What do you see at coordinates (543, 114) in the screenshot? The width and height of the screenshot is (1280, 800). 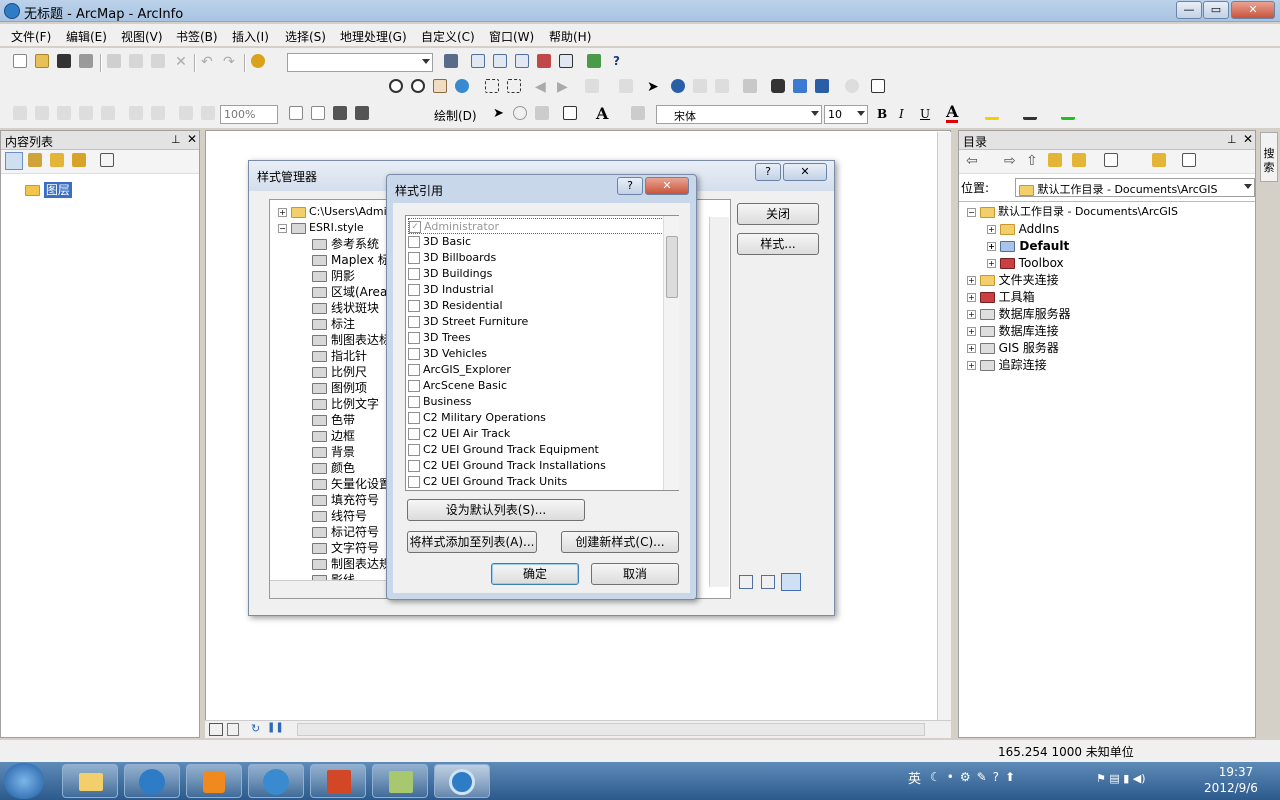 I see `zoom-selected-icon` at bounding box center [543, 114].